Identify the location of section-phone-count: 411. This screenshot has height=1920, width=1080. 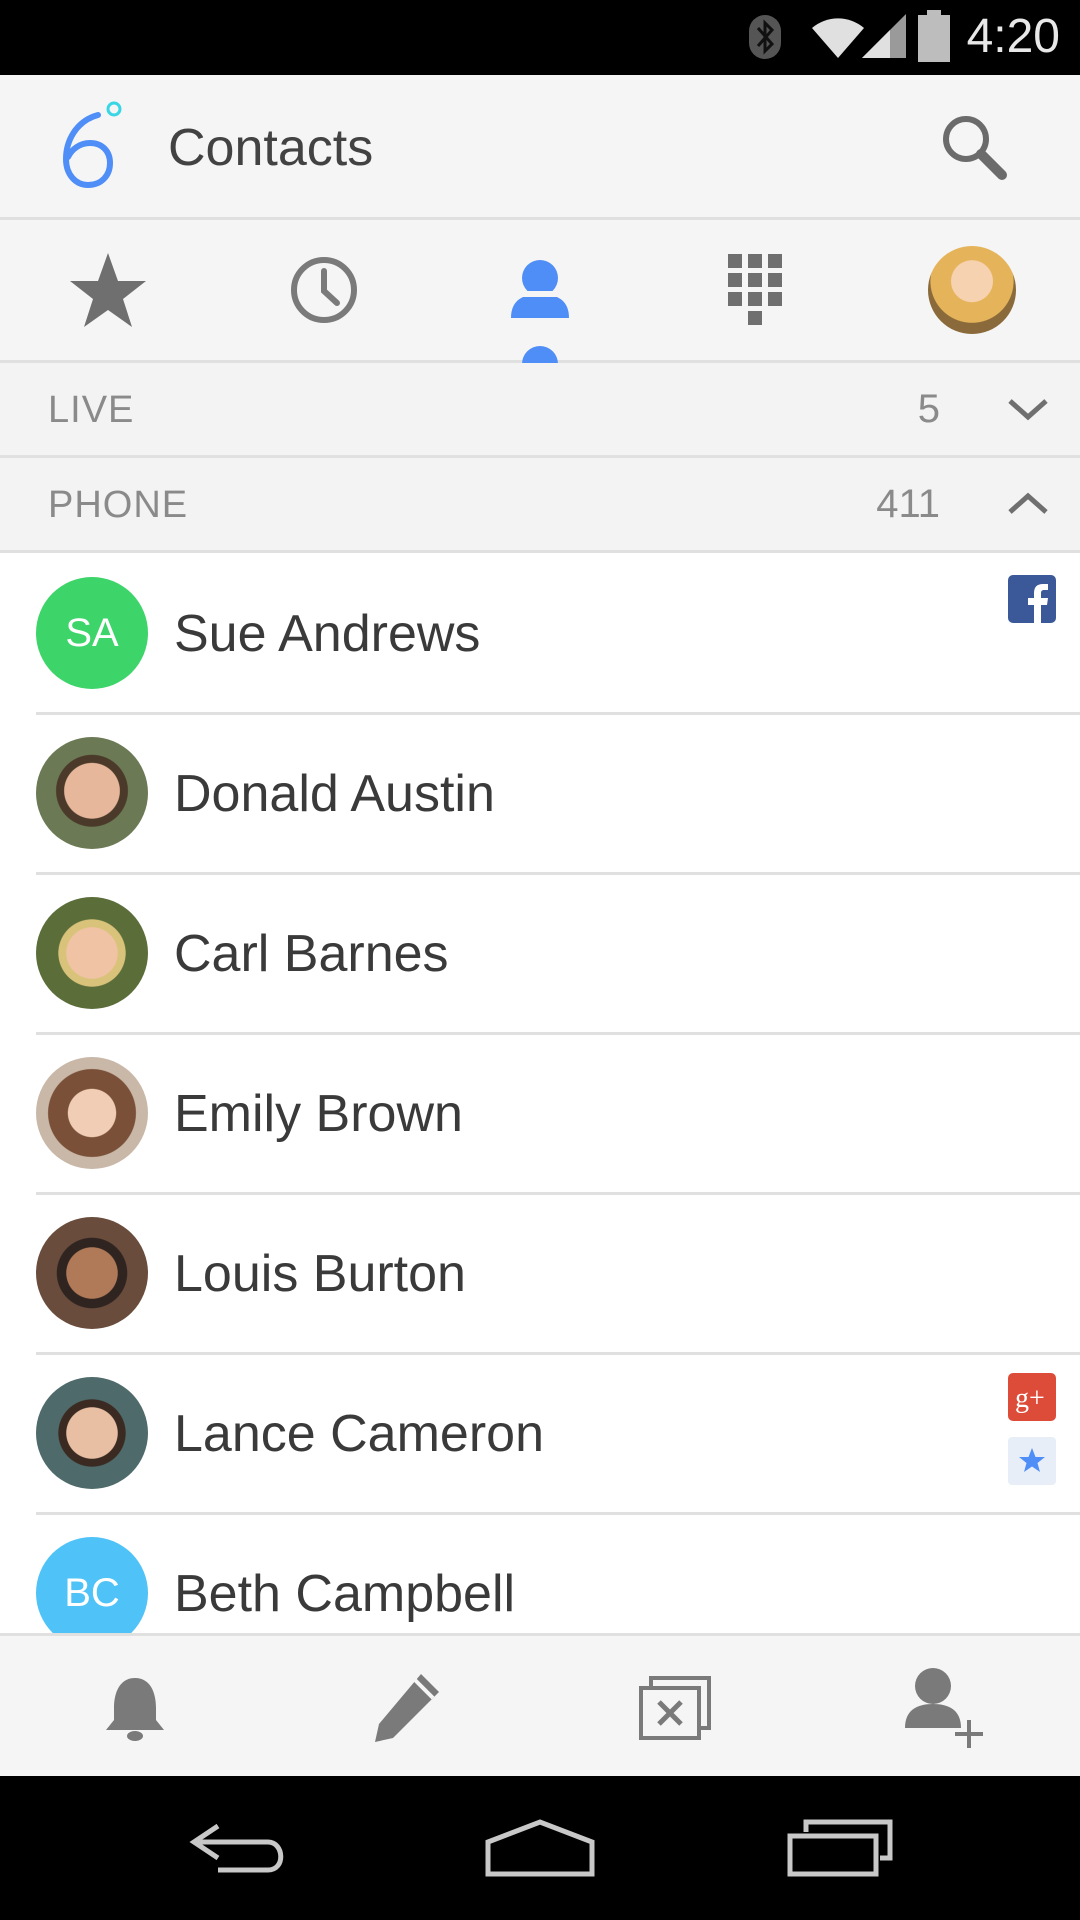
(908, 504).